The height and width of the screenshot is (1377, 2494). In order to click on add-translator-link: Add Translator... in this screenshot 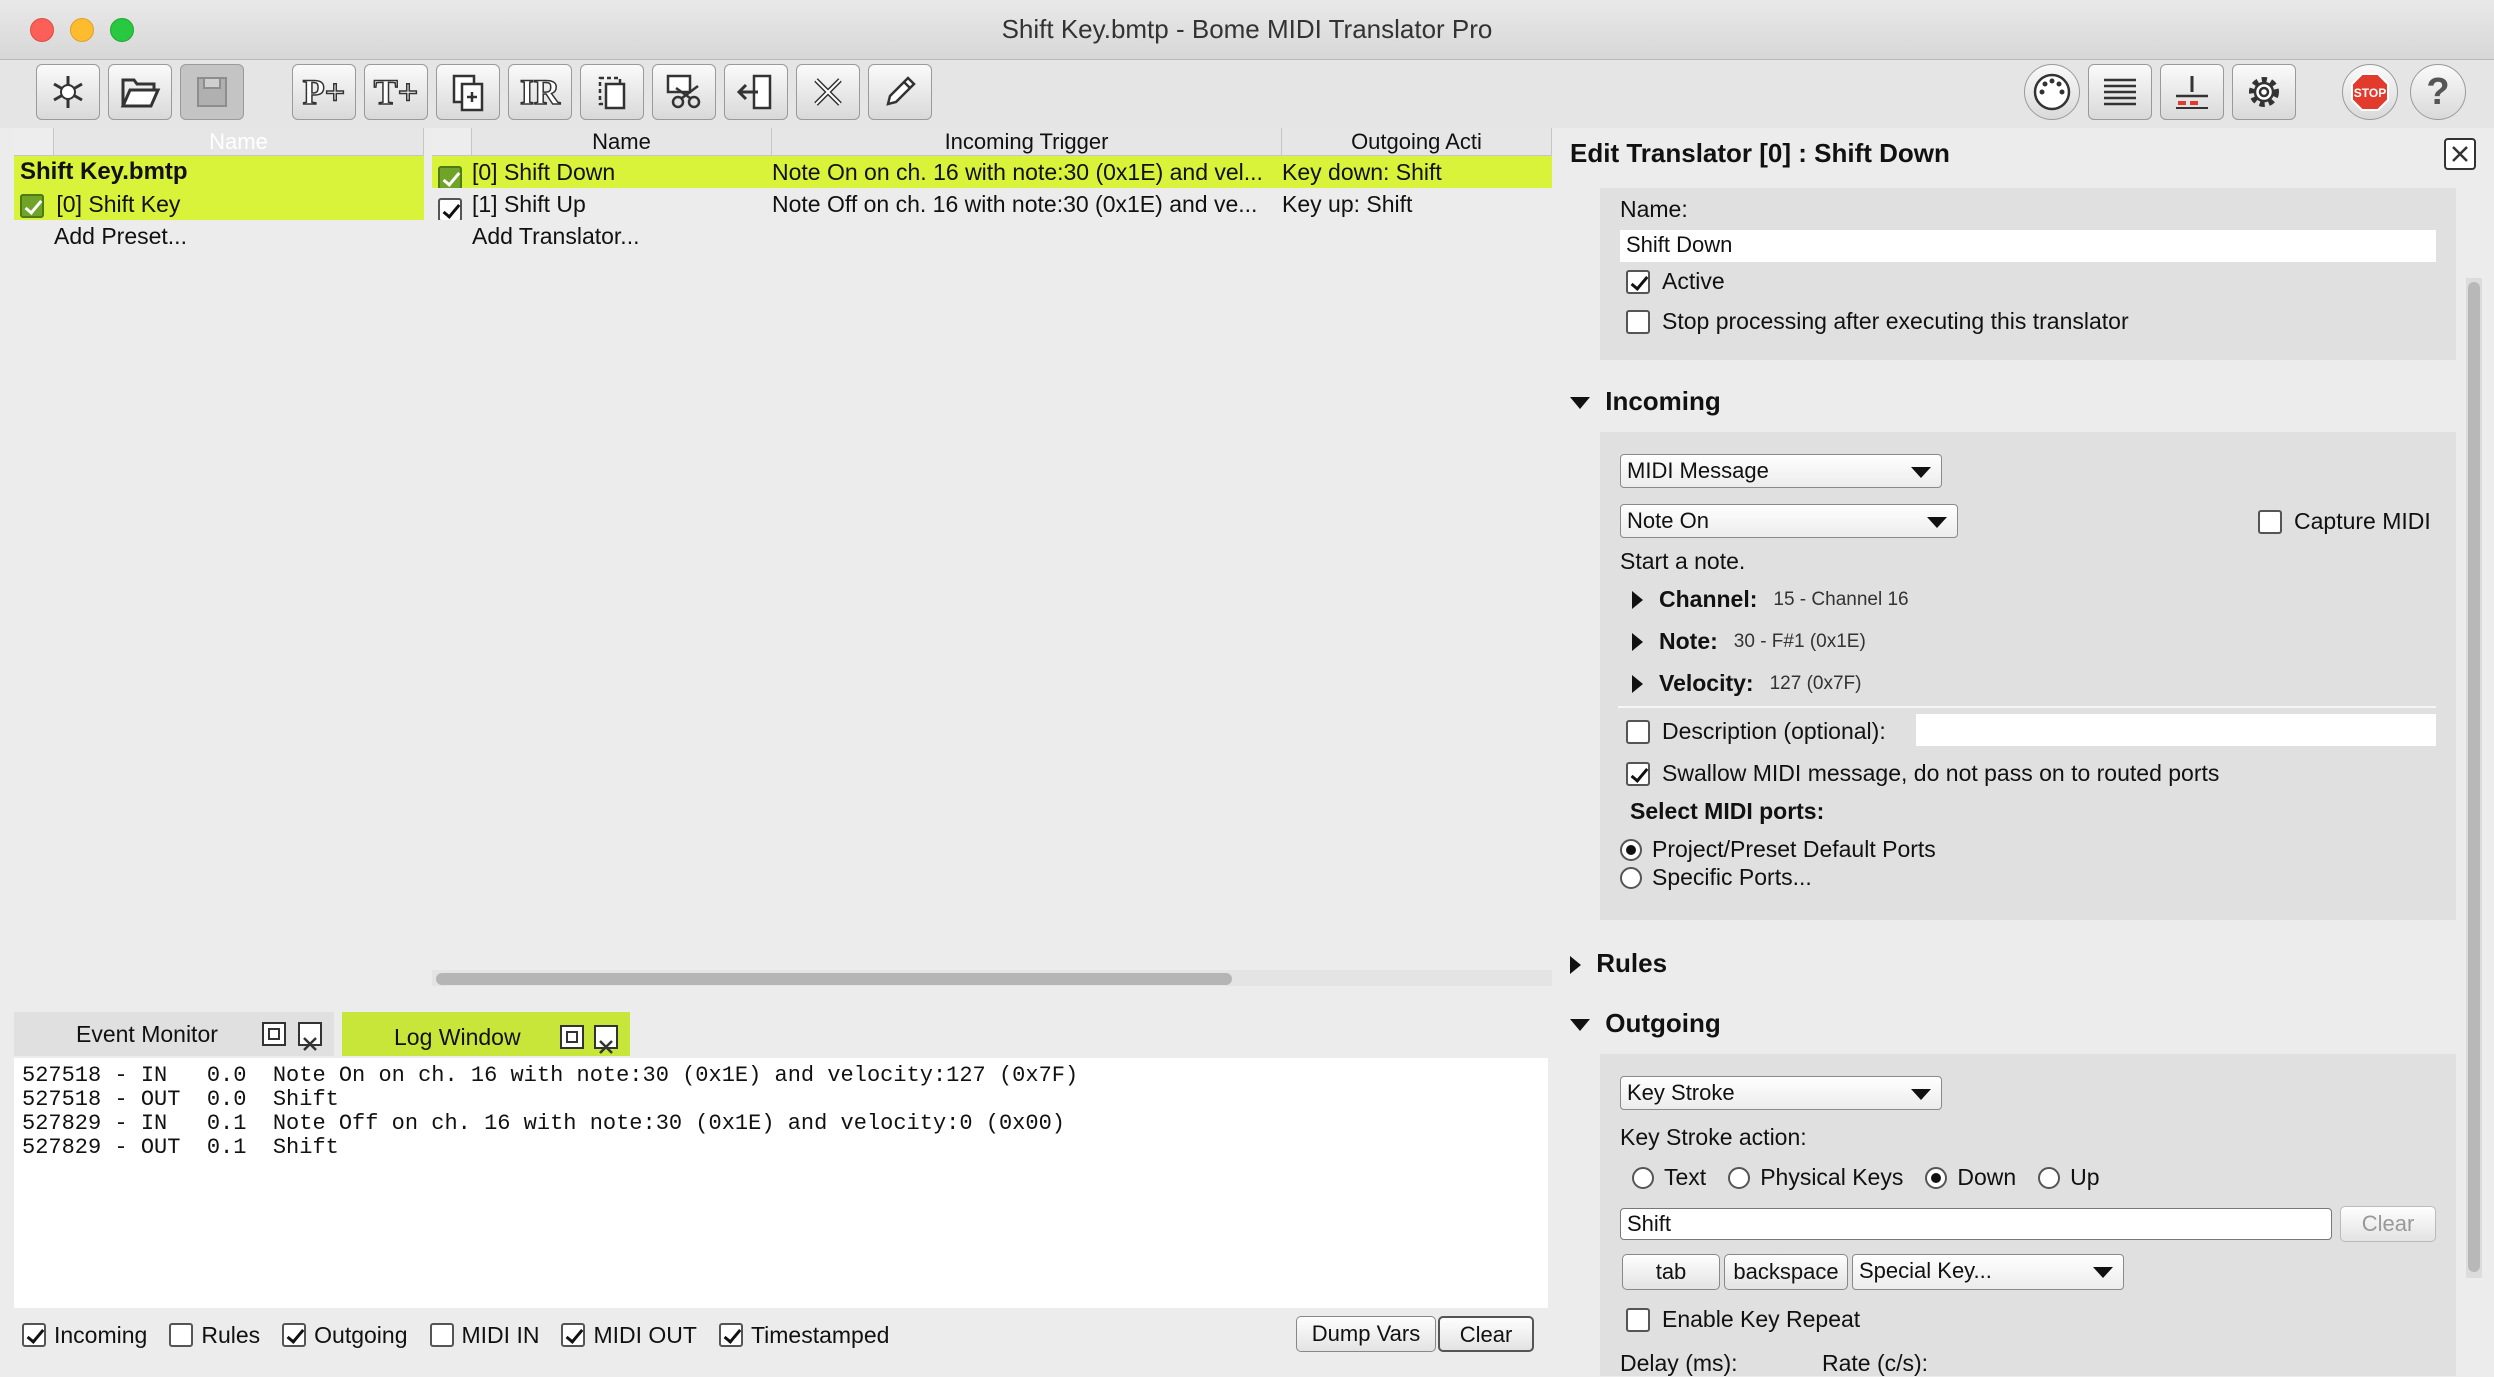, I will do `click(992, 236)`.